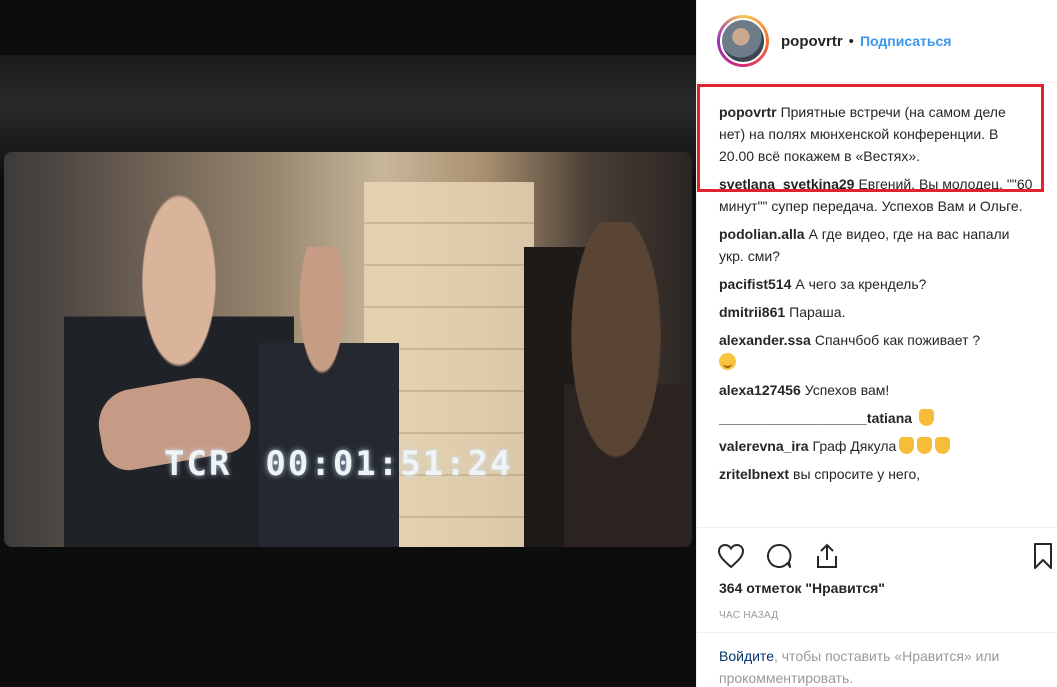 The width and height of the screenshot is (1057, 687). What do you see at coordinates (752, 312) in the screenshot?
I see `comment-username: dmitrii861` at bounding box center [752, 312].